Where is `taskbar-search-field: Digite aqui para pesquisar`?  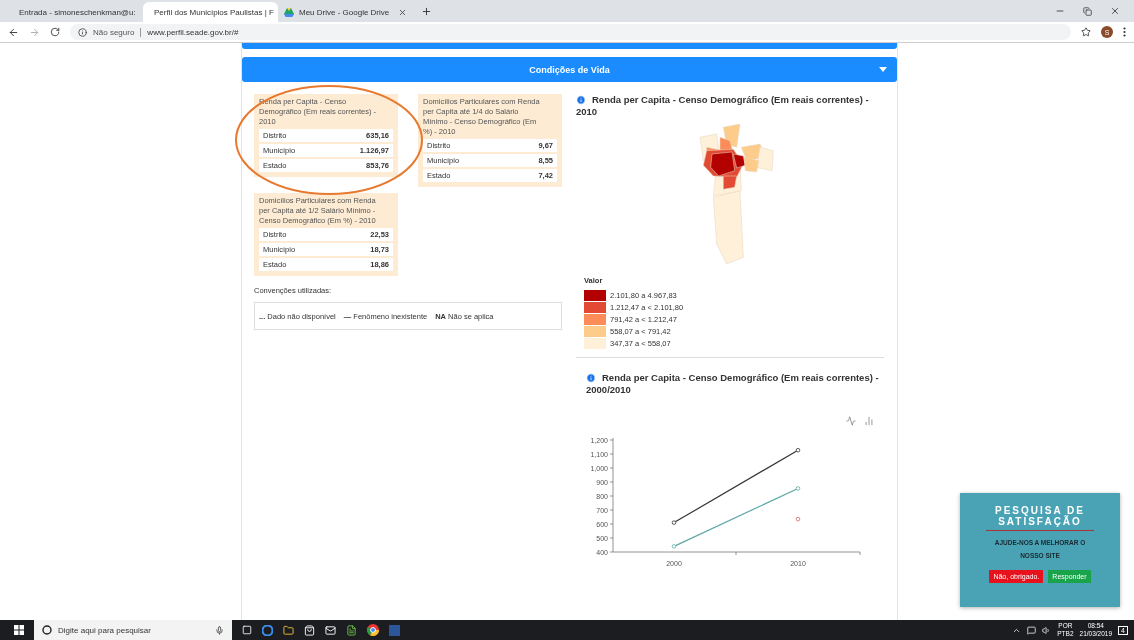
taskbar-search-field: Digite aqui para pesquisar is located at coordinates (133, 630).